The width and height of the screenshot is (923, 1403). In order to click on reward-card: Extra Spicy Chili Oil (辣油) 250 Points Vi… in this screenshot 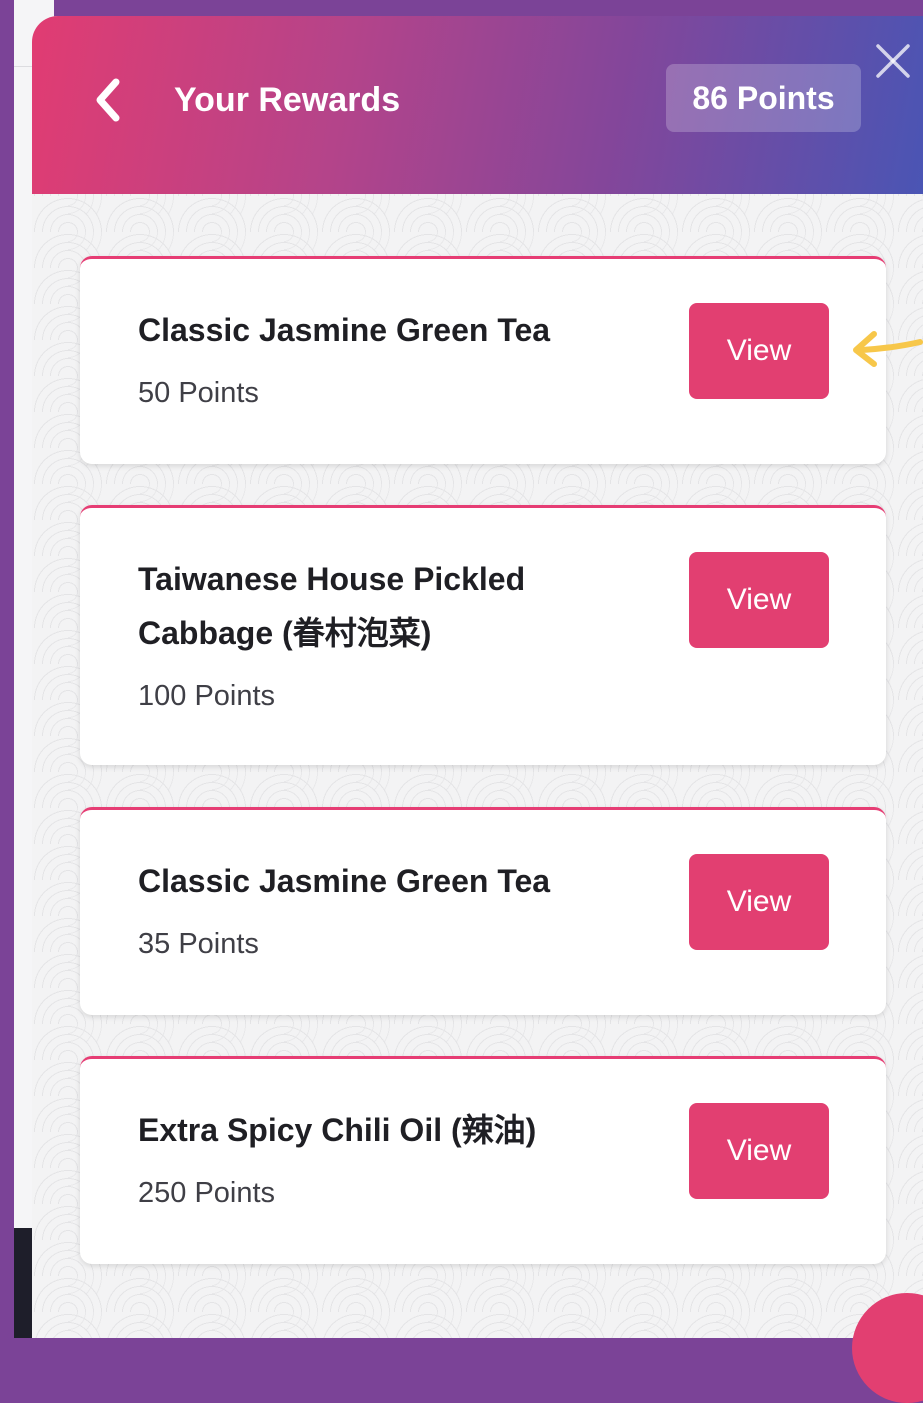, I will do `click(483, 1160)`.